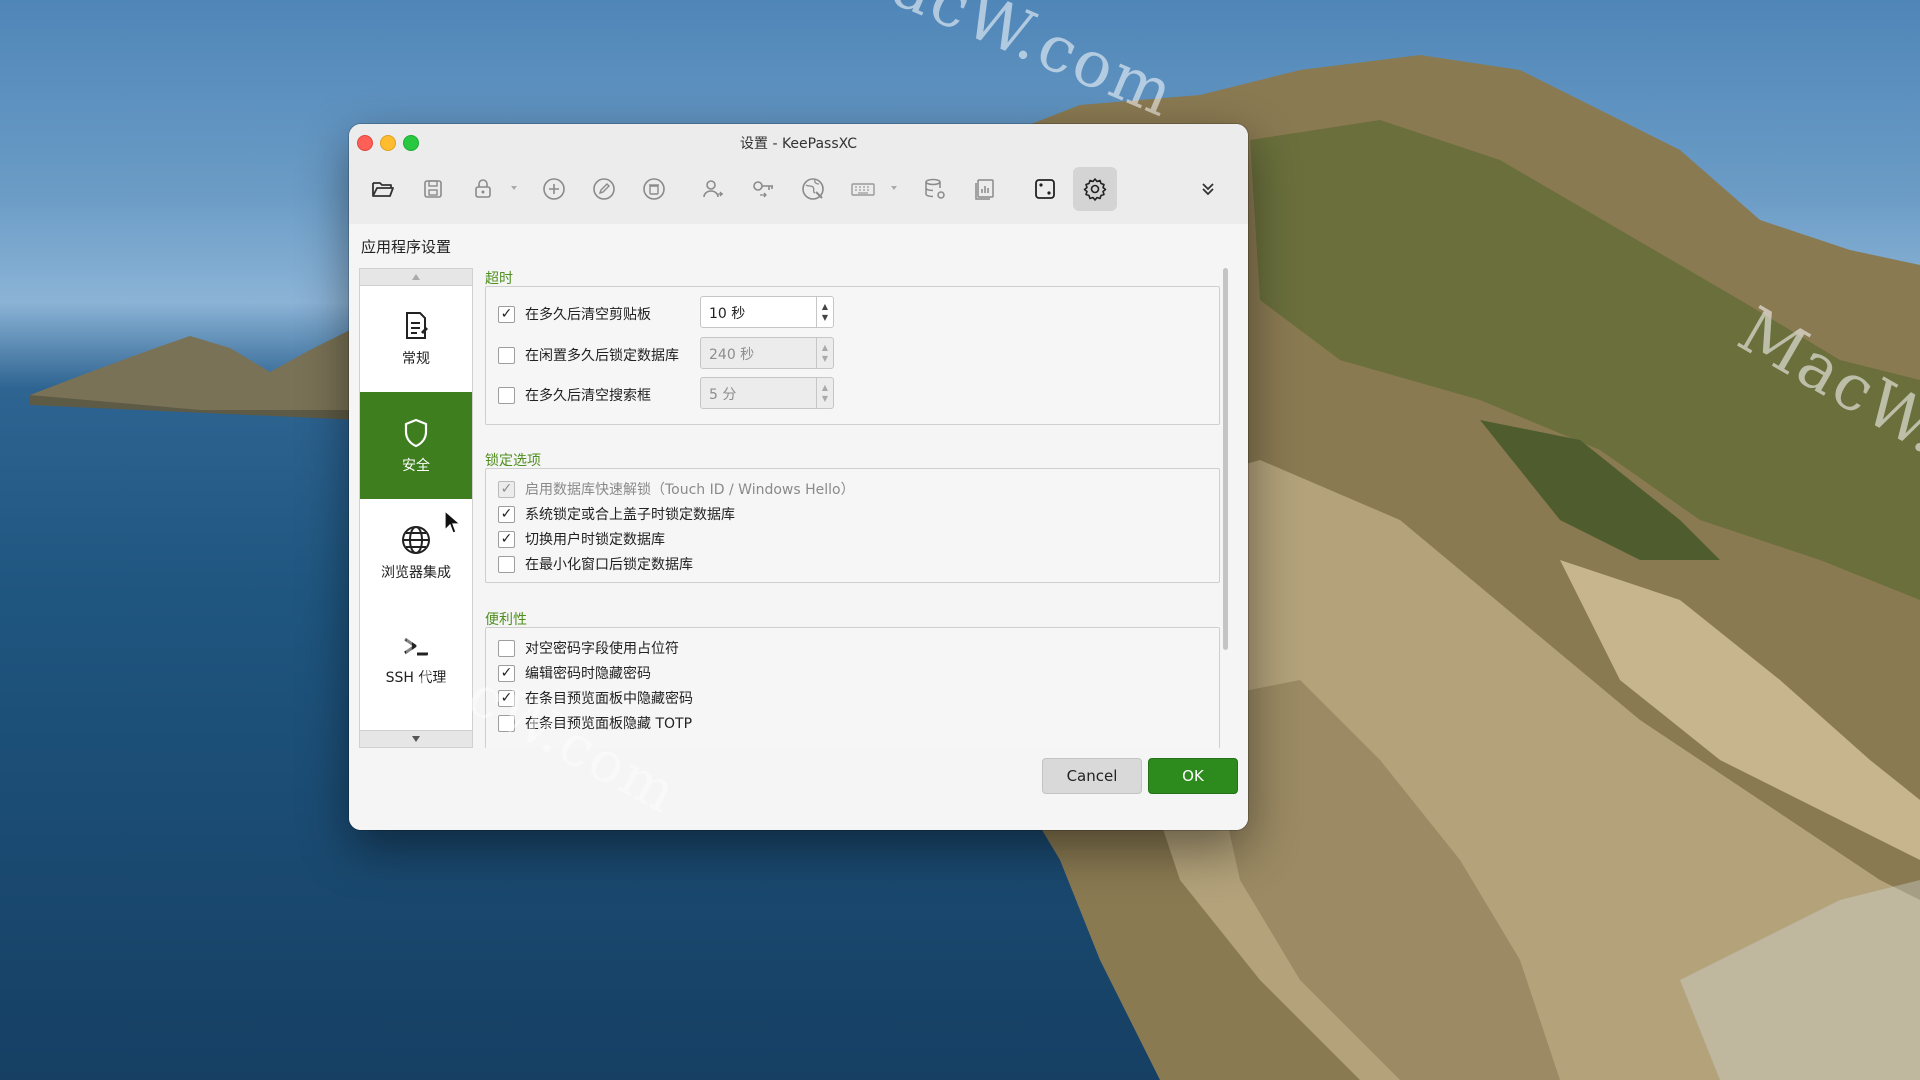 This screenshot has width=1920, height=1080. Describe the element at coordinates (416, 358) in the screenshot. I see `sidebar-item-label: 常规` at that location.